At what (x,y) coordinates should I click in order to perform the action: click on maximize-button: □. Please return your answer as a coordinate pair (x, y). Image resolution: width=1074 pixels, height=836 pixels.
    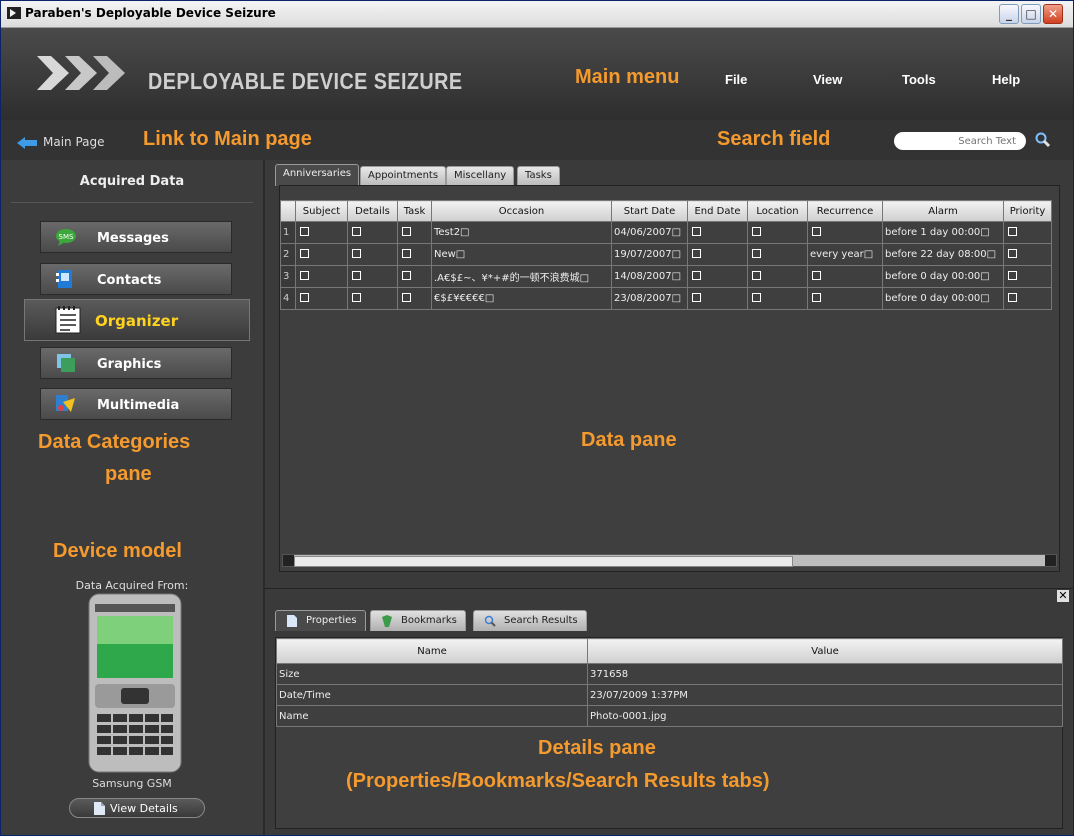
    Looking at the image, I should click on (1031, 14).